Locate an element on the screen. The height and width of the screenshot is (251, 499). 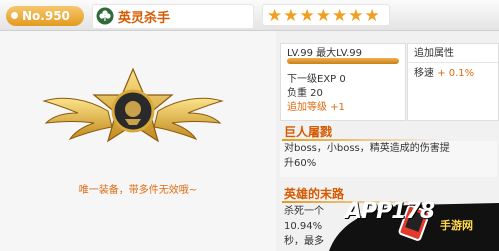
header-bar: No.950 英灵杀手 ★★★★★★★ is located at coordinates (249, 15).